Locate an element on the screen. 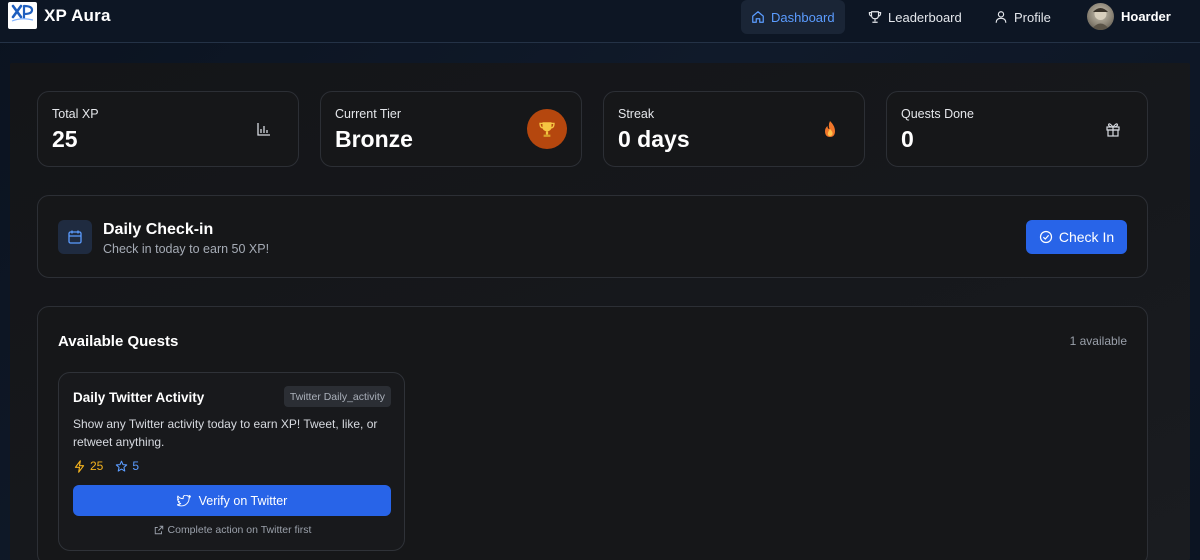  stat-value: 0 days is located at coordinates (654, 139).